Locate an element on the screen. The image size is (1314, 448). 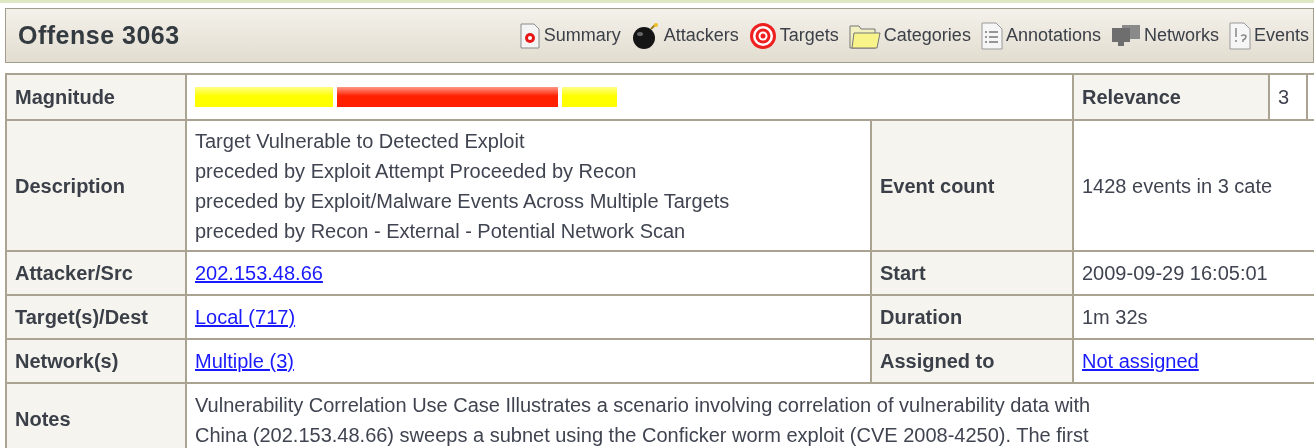
value-text: 1428 events in 3 cate is located at coordinates (1177, 185).